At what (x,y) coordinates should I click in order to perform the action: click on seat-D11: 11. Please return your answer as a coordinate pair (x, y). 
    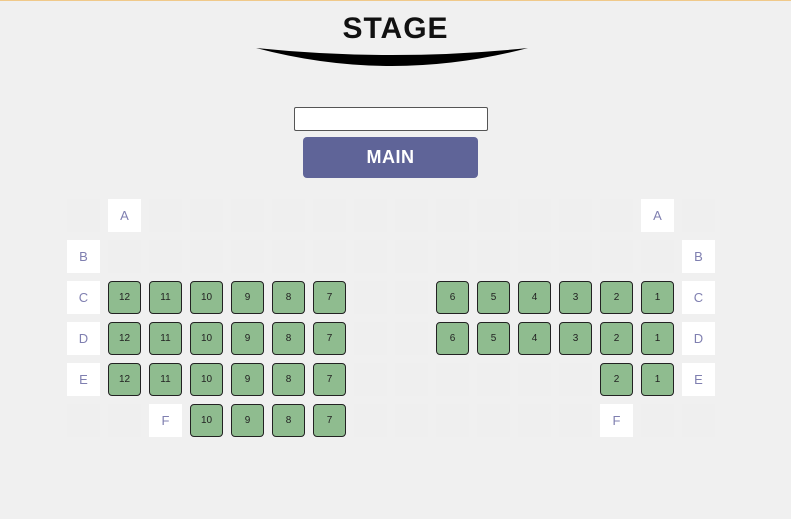
    Looking at the image, I should click on (165, 338).